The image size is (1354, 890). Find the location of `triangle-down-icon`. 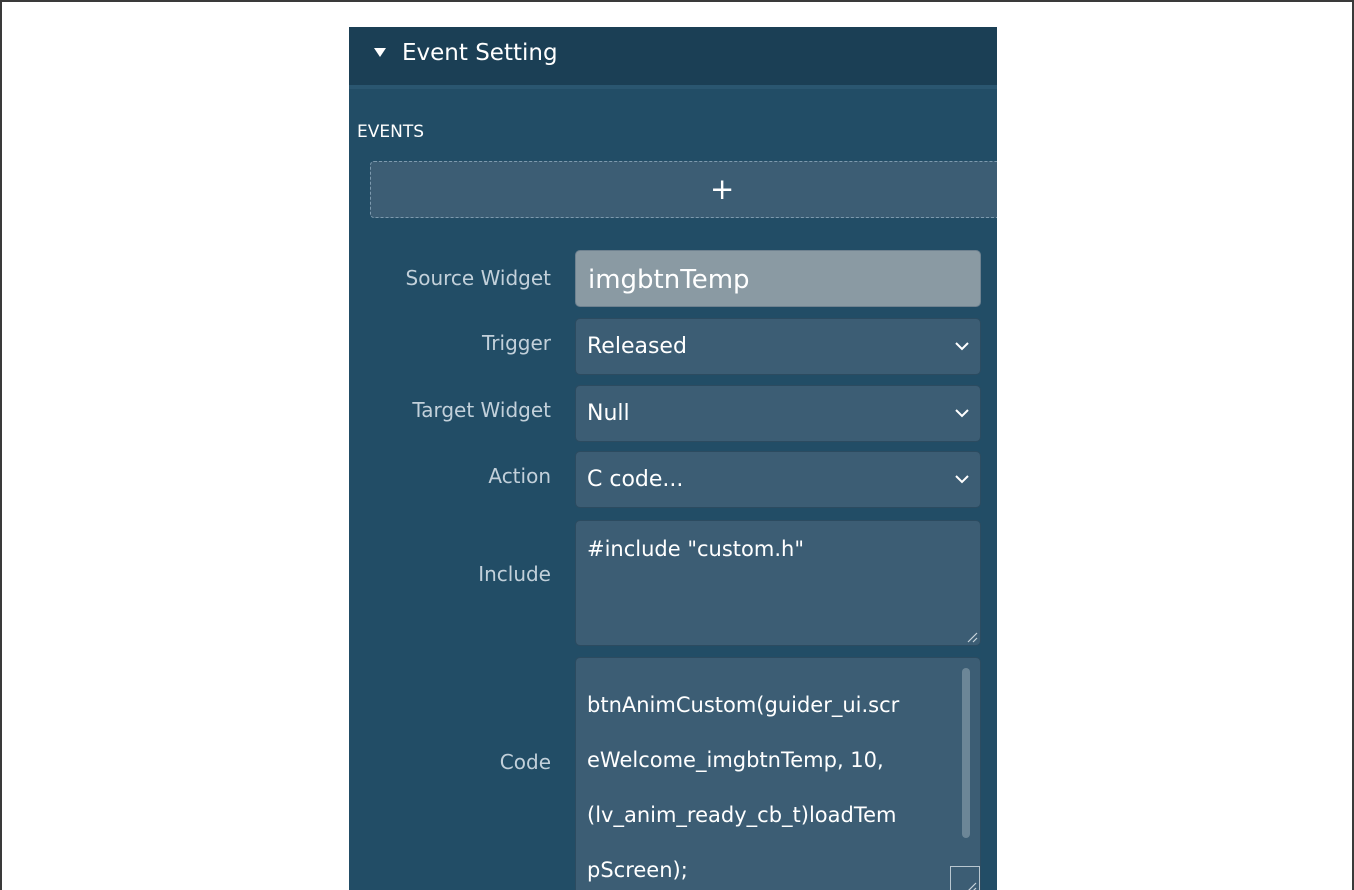

triangle-down-icon is located at coordinates (380, 52).